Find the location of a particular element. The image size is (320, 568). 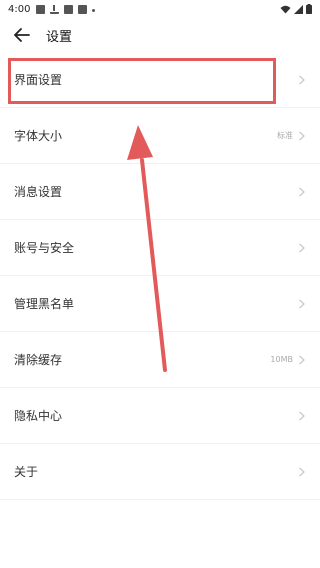

settings-item-blacklist: 管理黑名单 is located at coordinates (160, 304).